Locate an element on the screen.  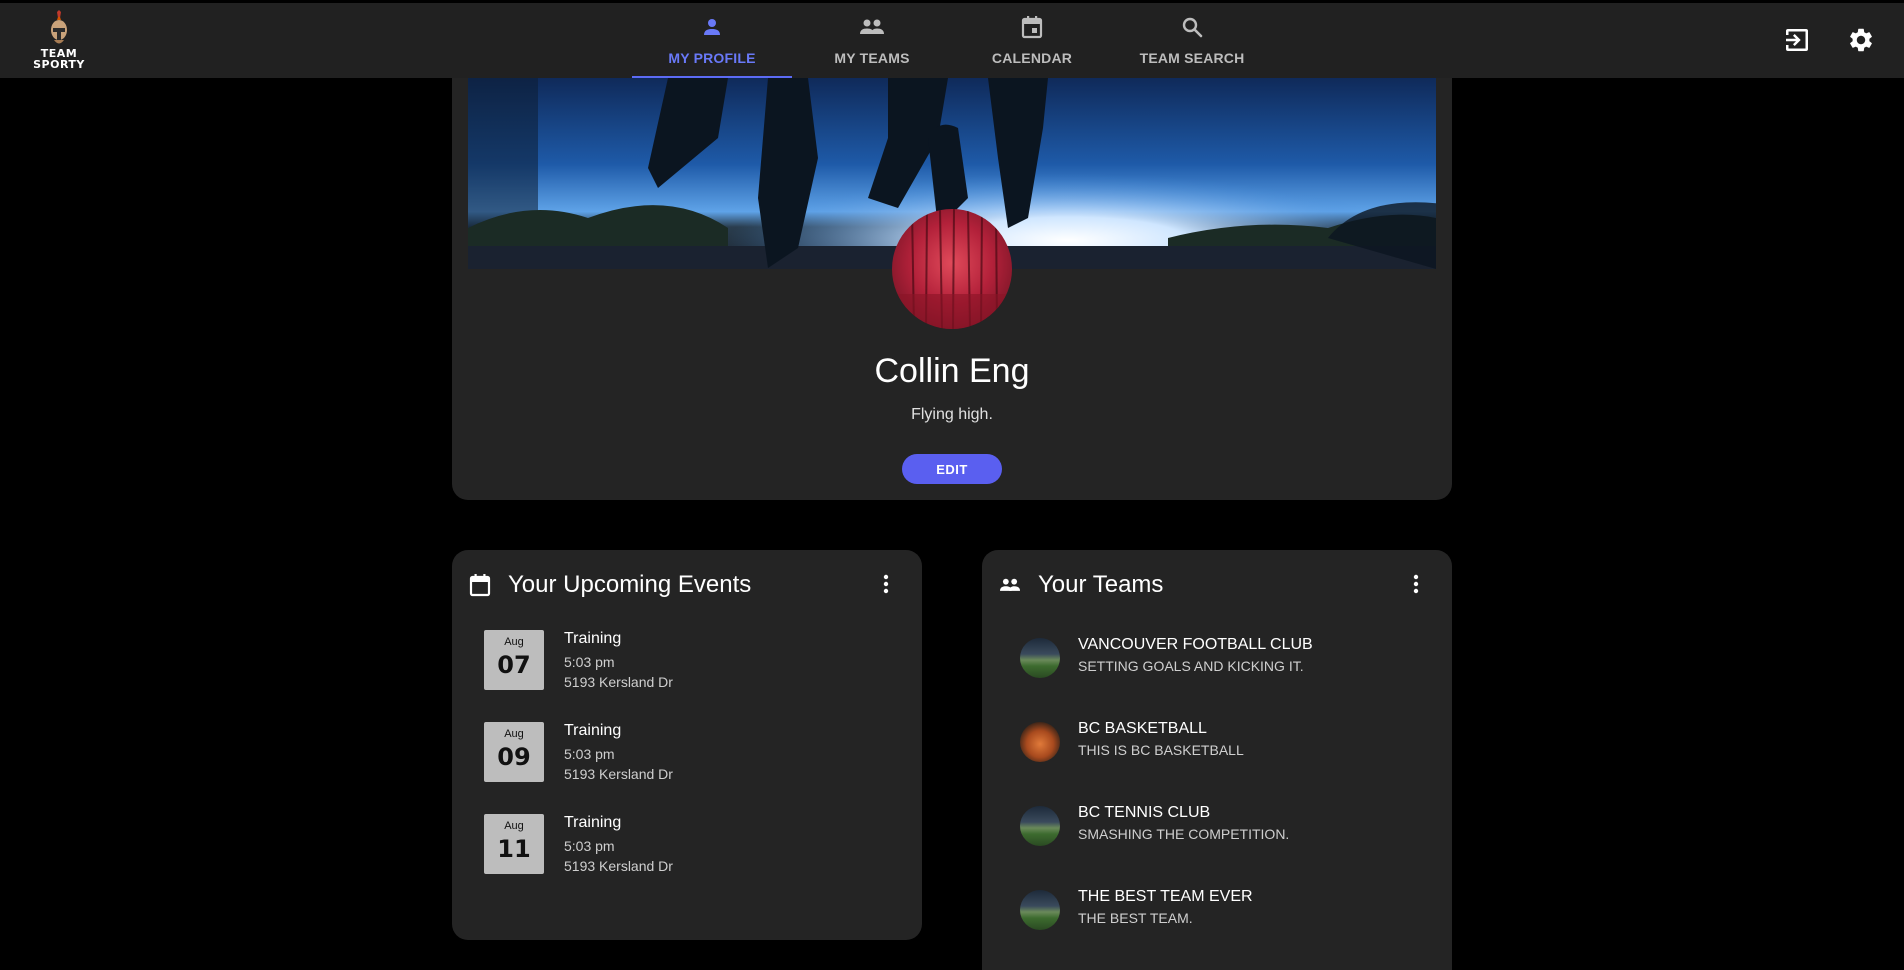
team-description: THE BEST TEAM. is located at coordinates (1135, 918).